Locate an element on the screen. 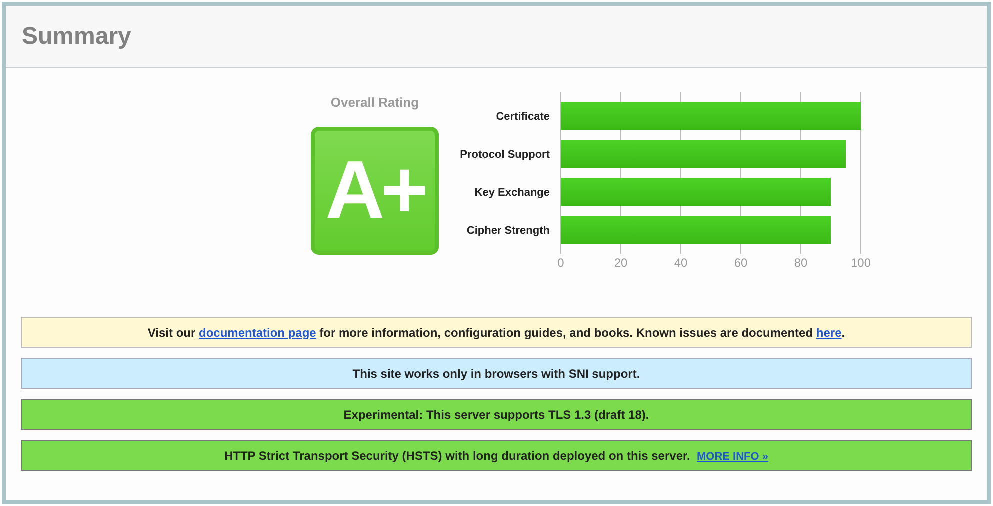 The image size is (993, 506). axis-tick-label: 40 is located at coordinates (681, 263).